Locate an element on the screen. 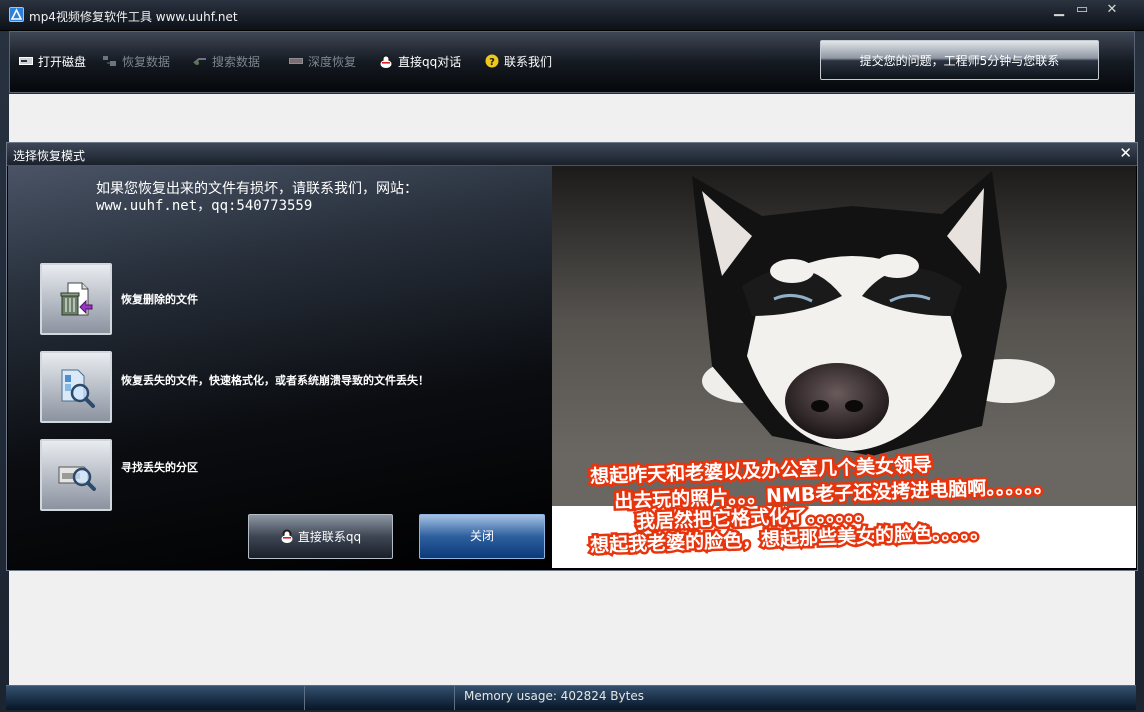 The width and height of the screenshot is (1144, 712). contact-us-label: 联系我们 is located at coordinates (528, 61).